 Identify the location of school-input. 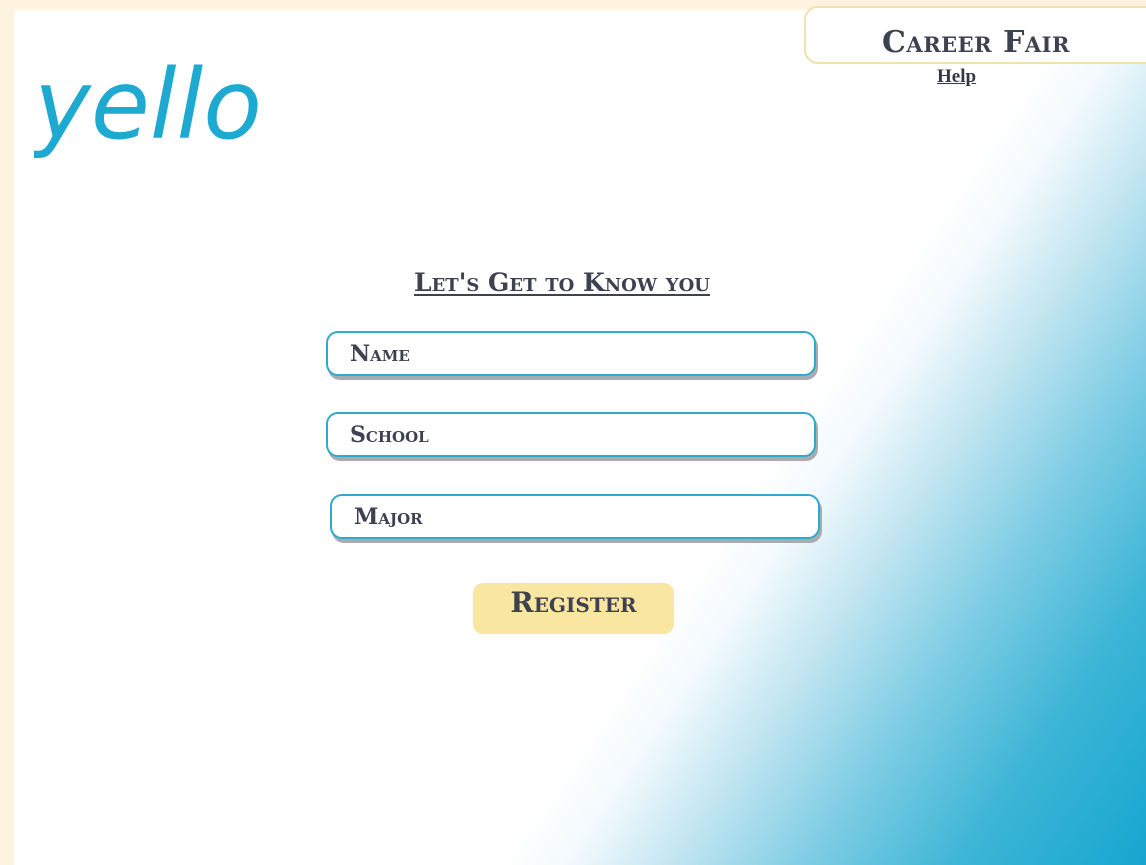
(571, 434).